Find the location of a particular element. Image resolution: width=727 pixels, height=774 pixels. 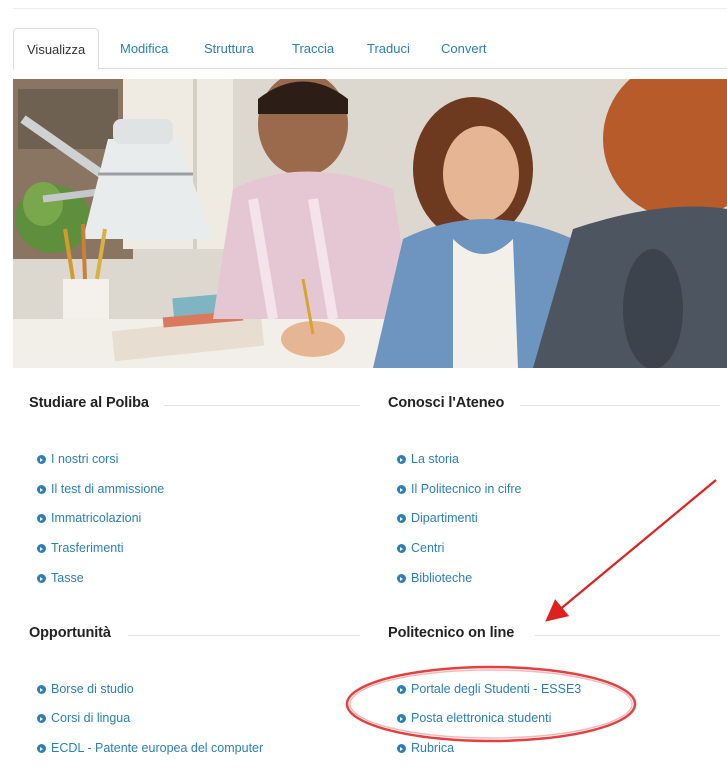

link-politecnico-in-cifre: Il Politecnico in cifre is located at coordinates (459, 489).